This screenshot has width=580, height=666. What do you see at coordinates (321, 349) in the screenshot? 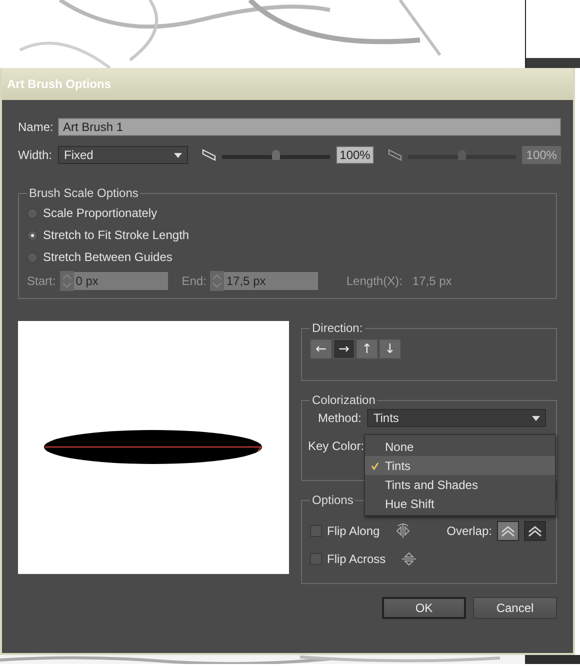
I see `direction-button: ←` at bounding box center [321, 349].